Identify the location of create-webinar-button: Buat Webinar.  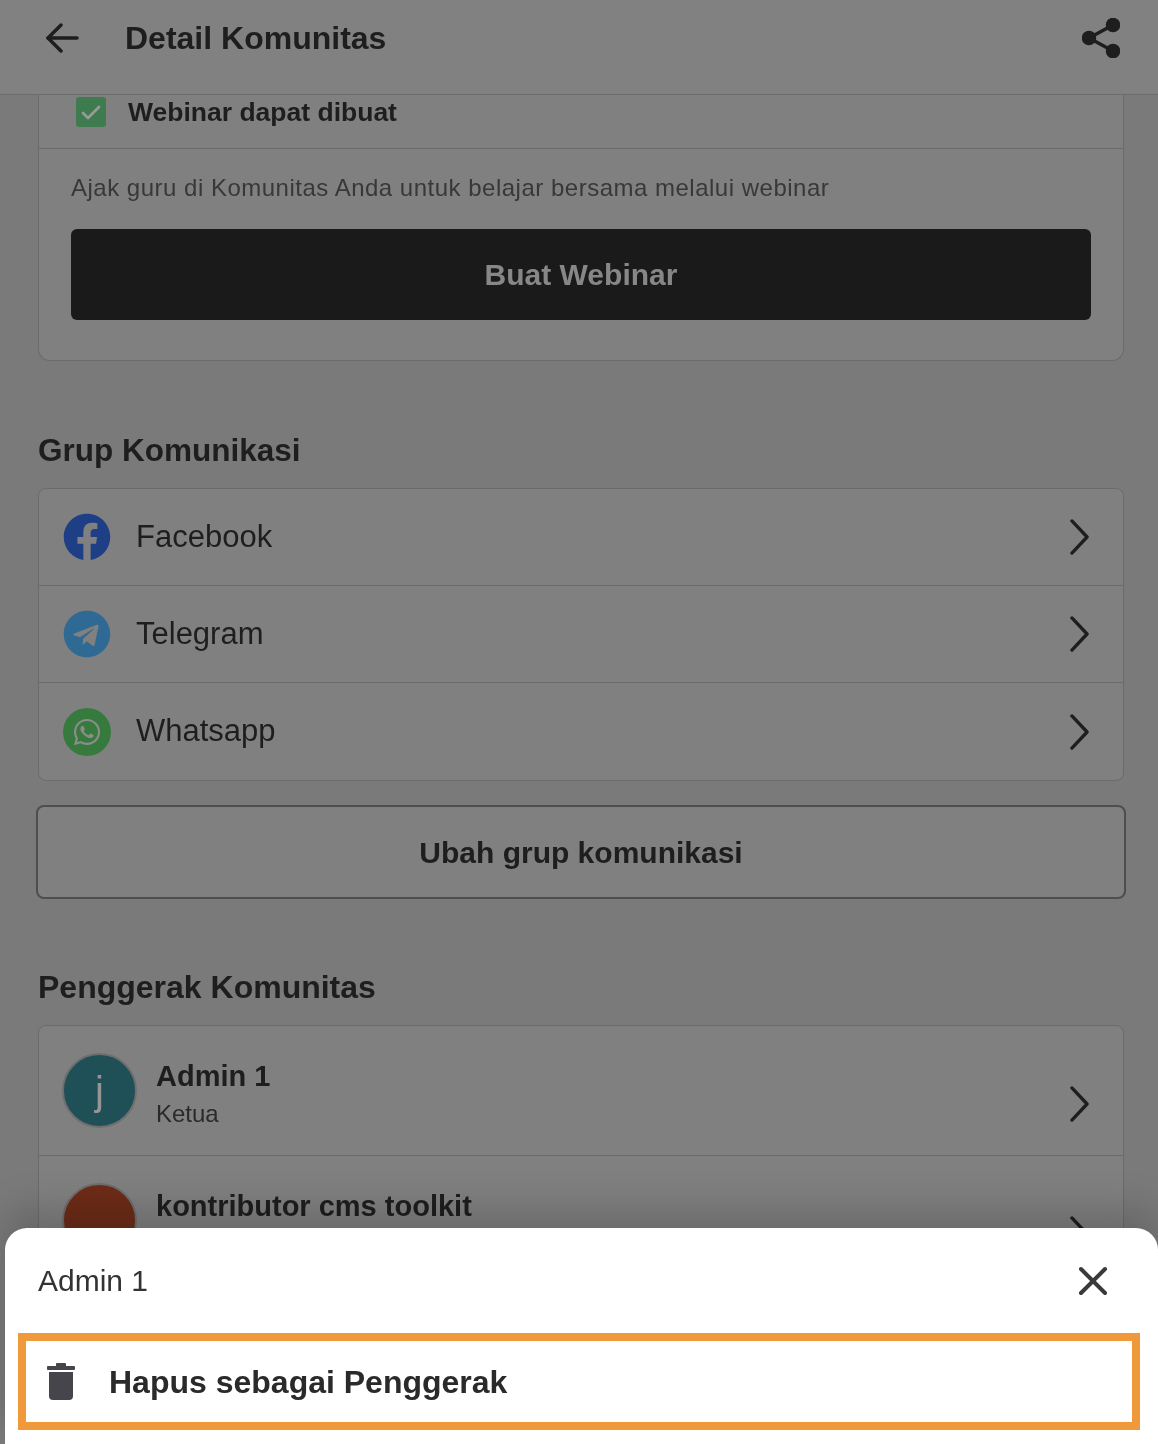
(581, 274).